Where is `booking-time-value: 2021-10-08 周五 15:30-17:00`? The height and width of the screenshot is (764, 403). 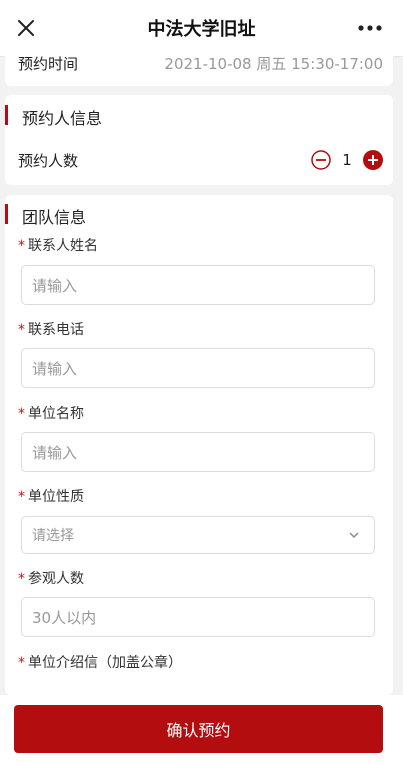
booking-time-value: 2021-10-08 周五 15:30-17:00 is located at coordinates (273, 64).